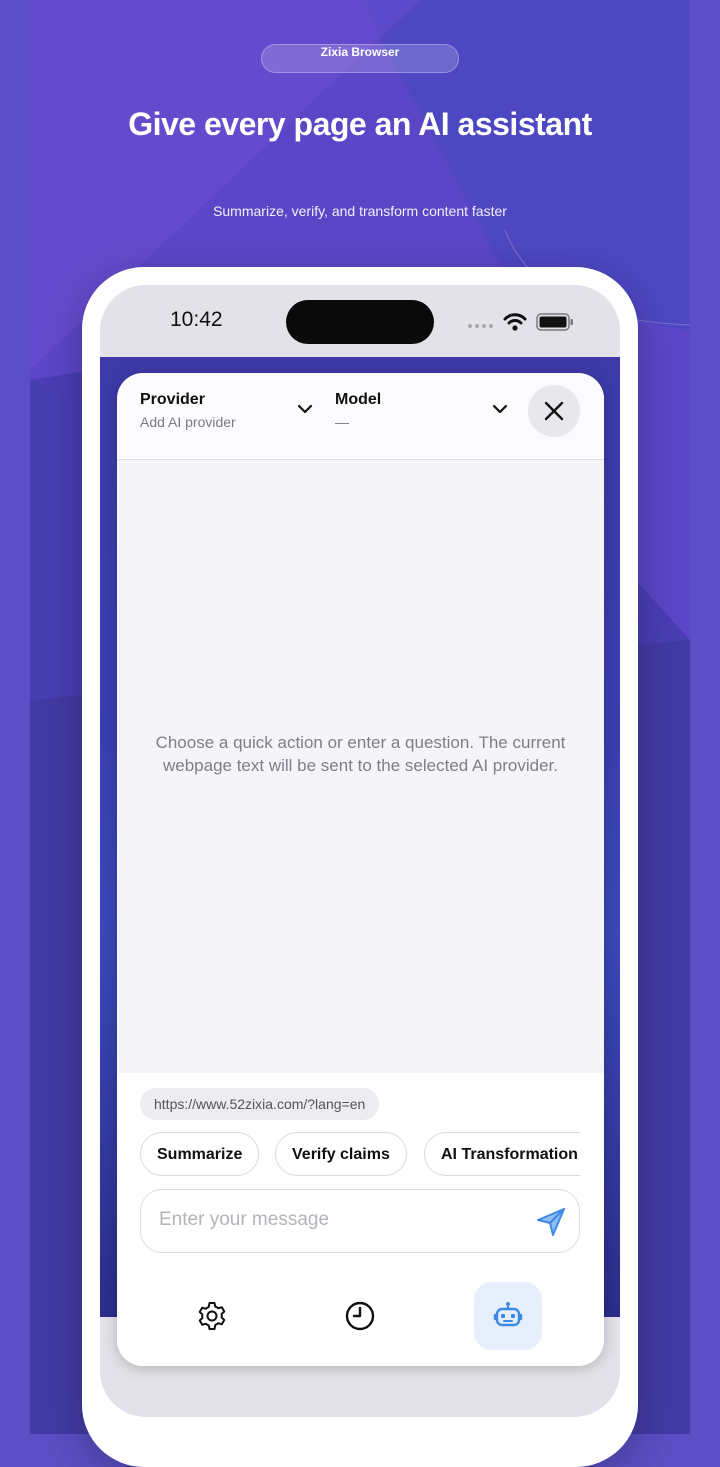  I want to click on provider-label: Provider, so click(172, 399).